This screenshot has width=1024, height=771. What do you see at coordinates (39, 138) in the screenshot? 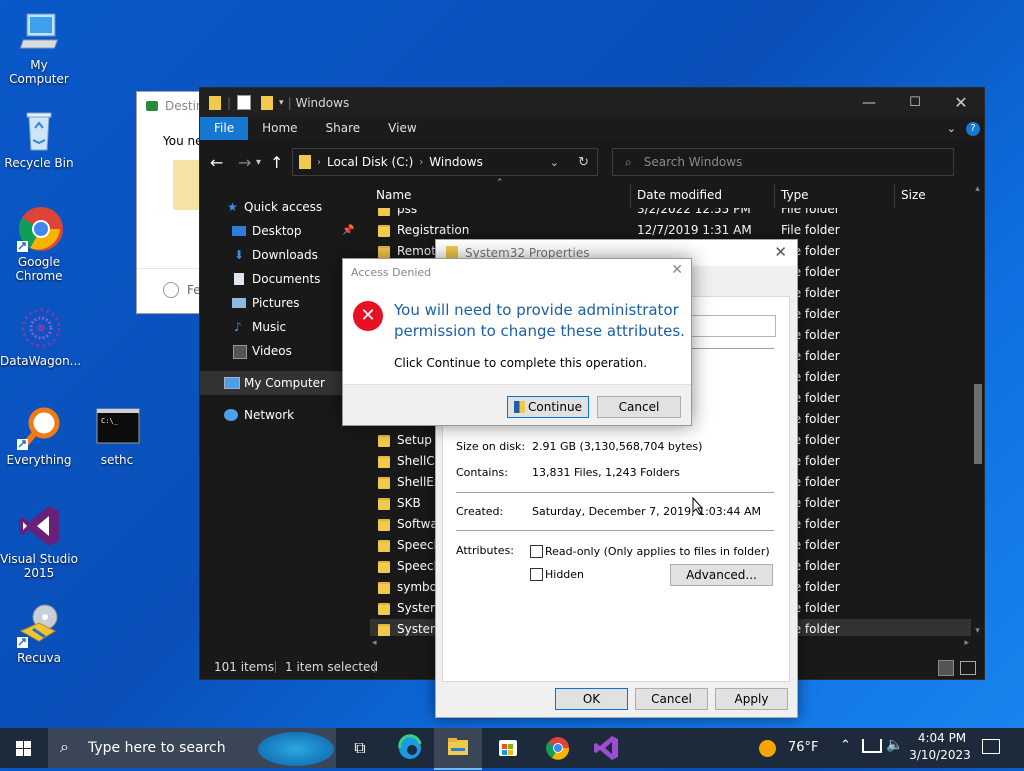
I see `desktop-icon-recycle-bin: Recycle Bin` at bounding box center [39, 138].